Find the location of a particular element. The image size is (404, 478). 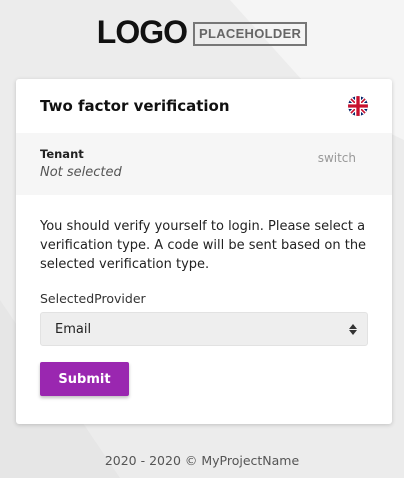

select-arrows-icon is located at coordinates (353, 329).